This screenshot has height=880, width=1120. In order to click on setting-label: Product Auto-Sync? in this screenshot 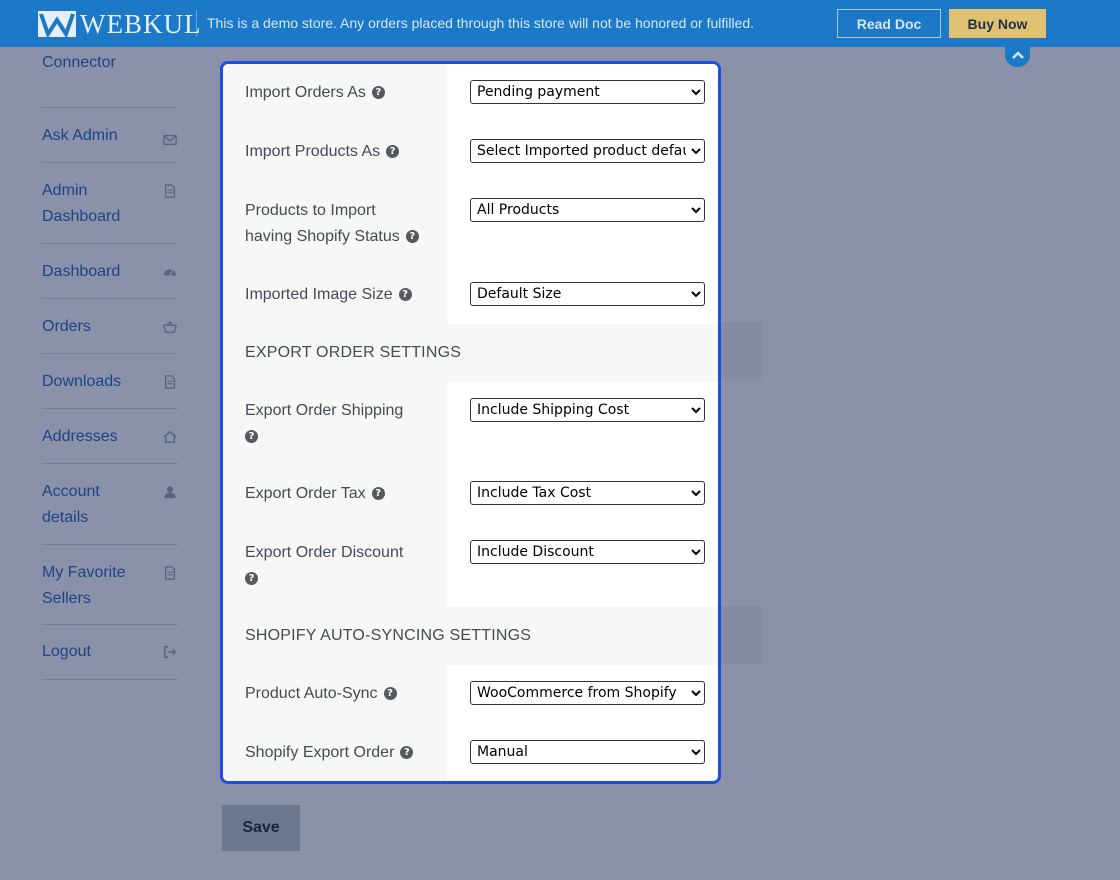, I will do `click(335, 694)`.